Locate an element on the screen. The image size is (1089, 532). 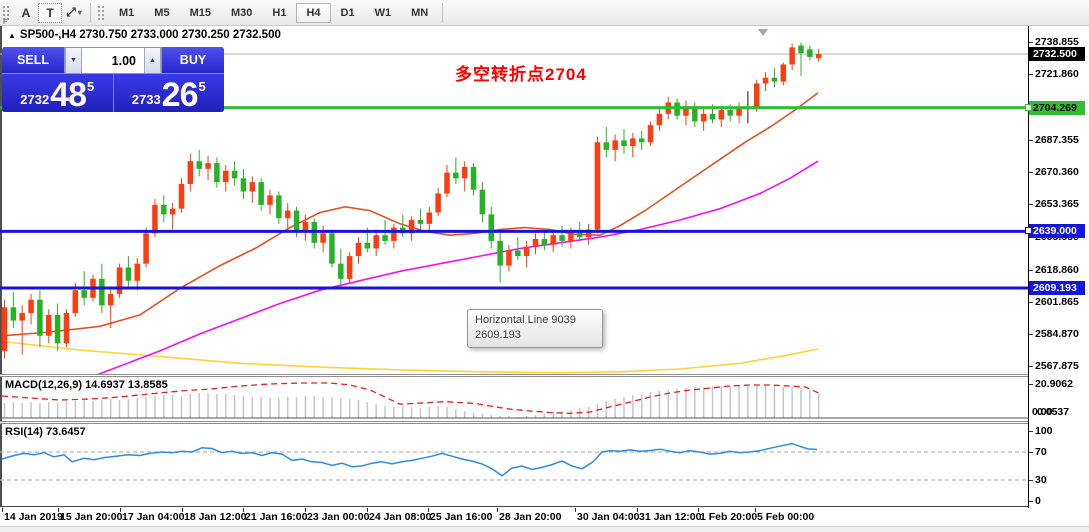
buy-price-big: 26 is located at coordinates (180, 94).